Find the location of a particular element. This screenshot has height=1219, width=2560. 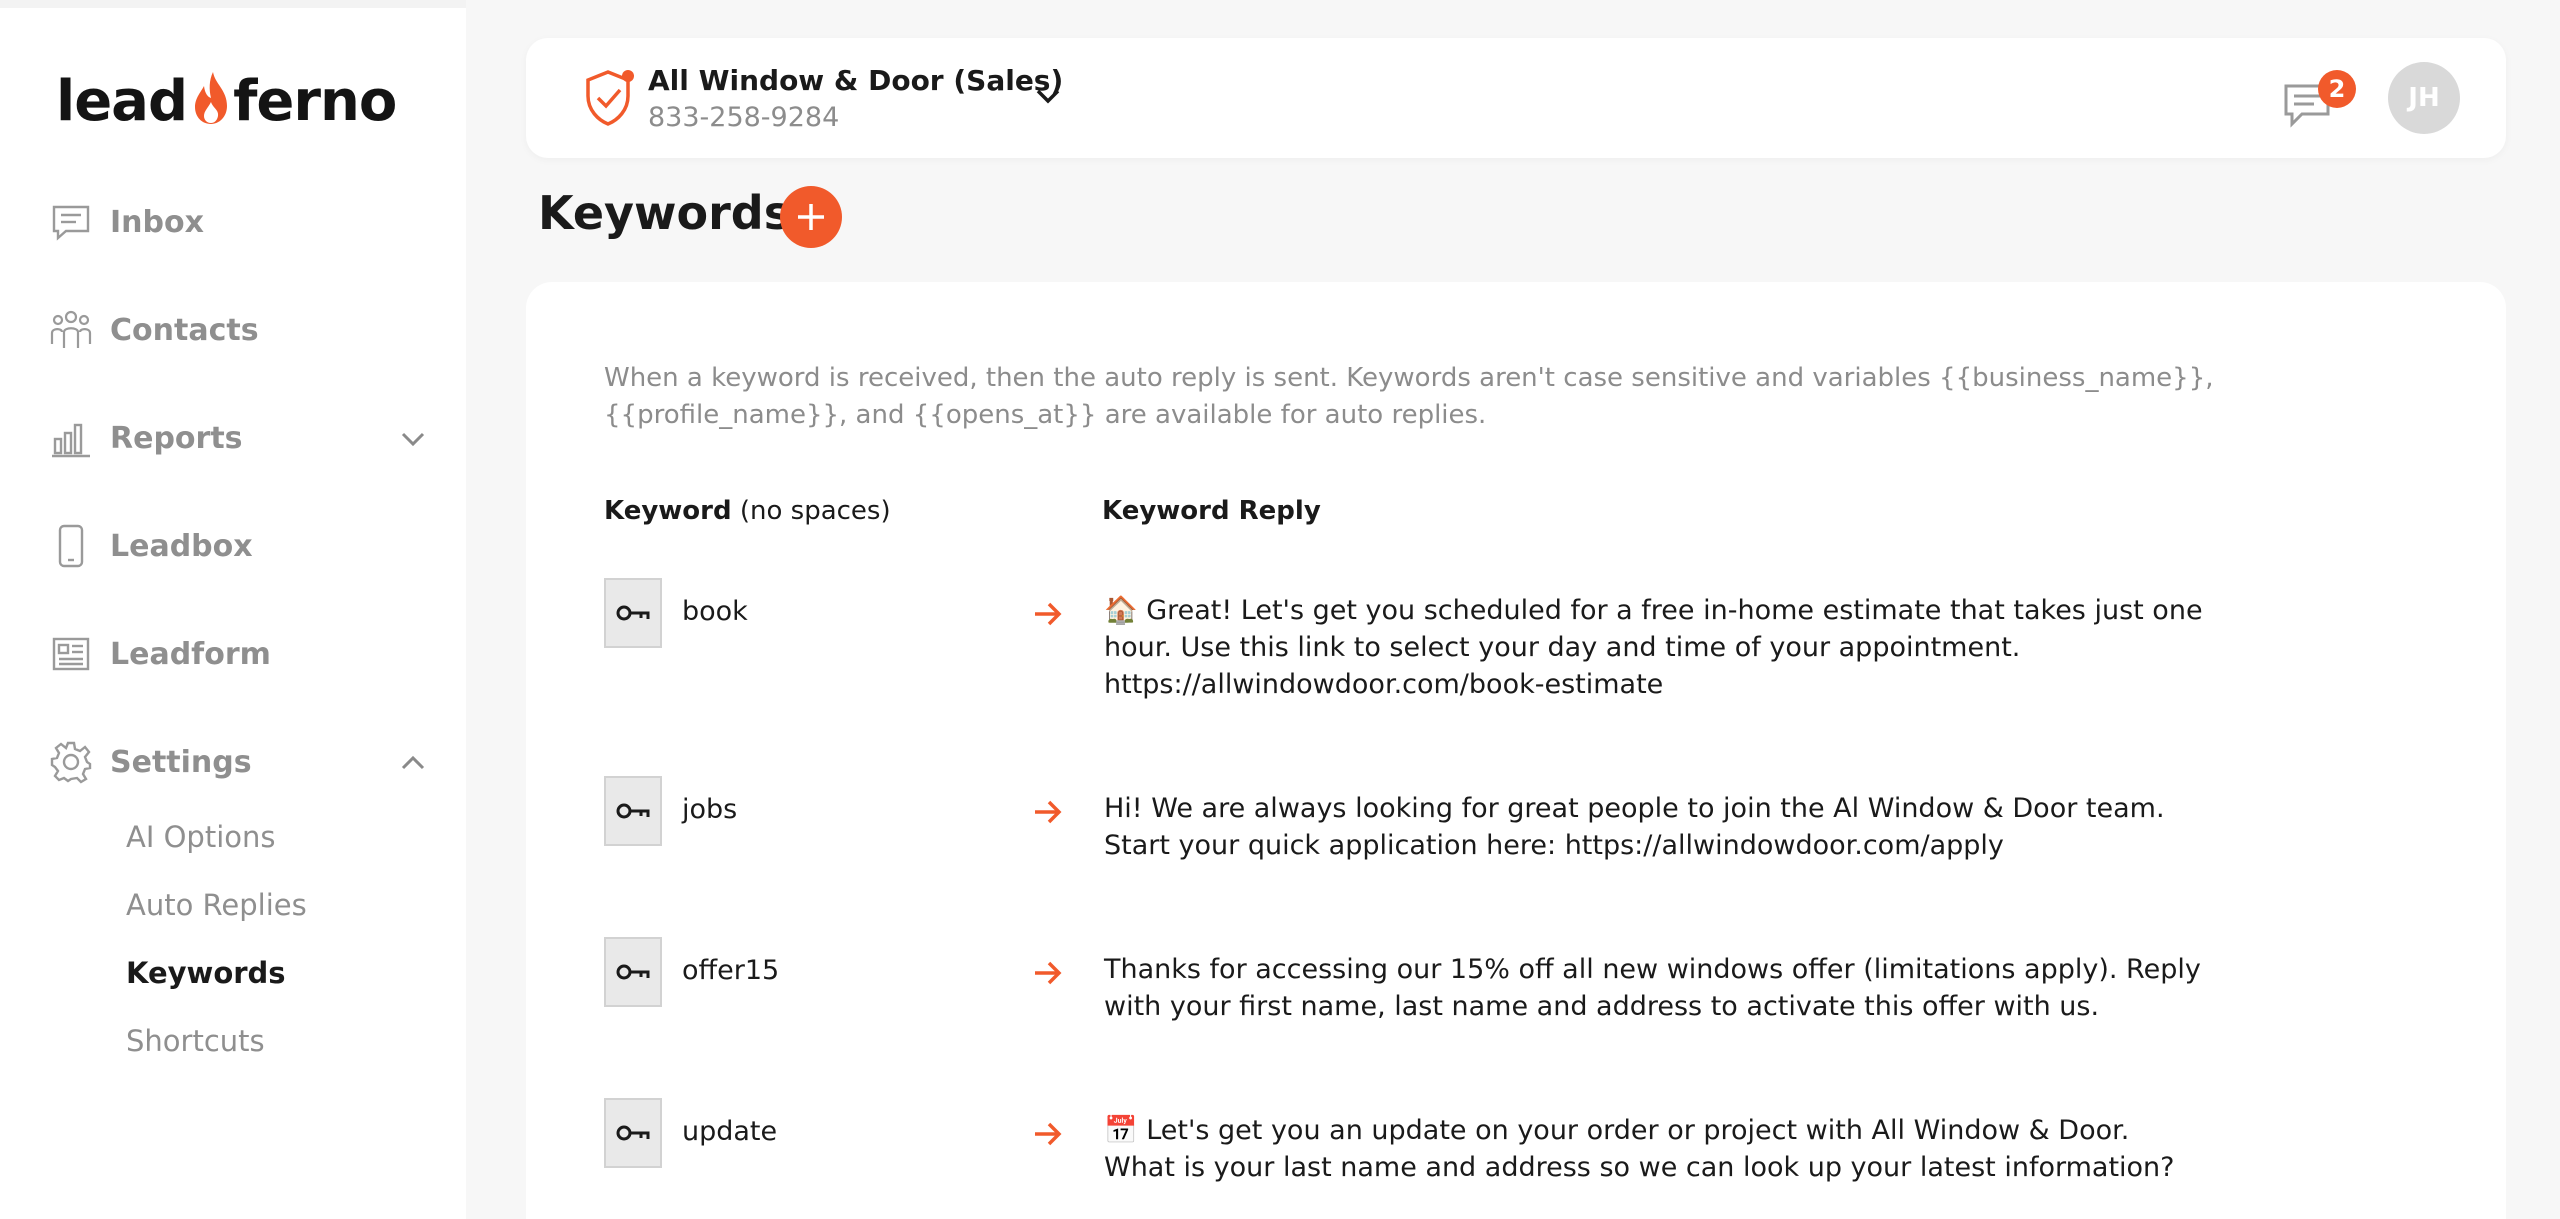

sidebar-subitem-ai-options: AI Options is located at coordinates (201, 837).